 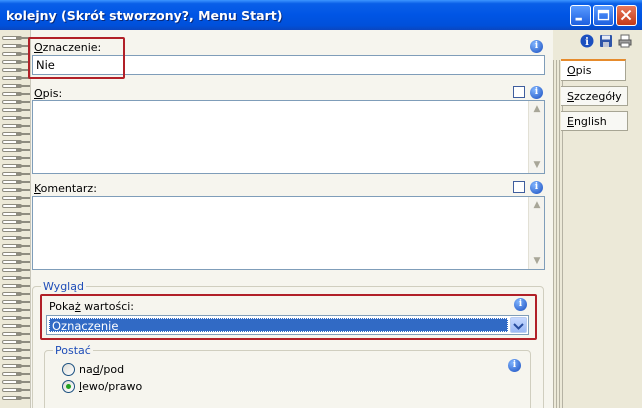 What do you see at coordinates (144, 15) in the screenshot?
I see `window-title: kolejny (Skrót stworzony?, Menu Start)` at bounding box center [144, 15].